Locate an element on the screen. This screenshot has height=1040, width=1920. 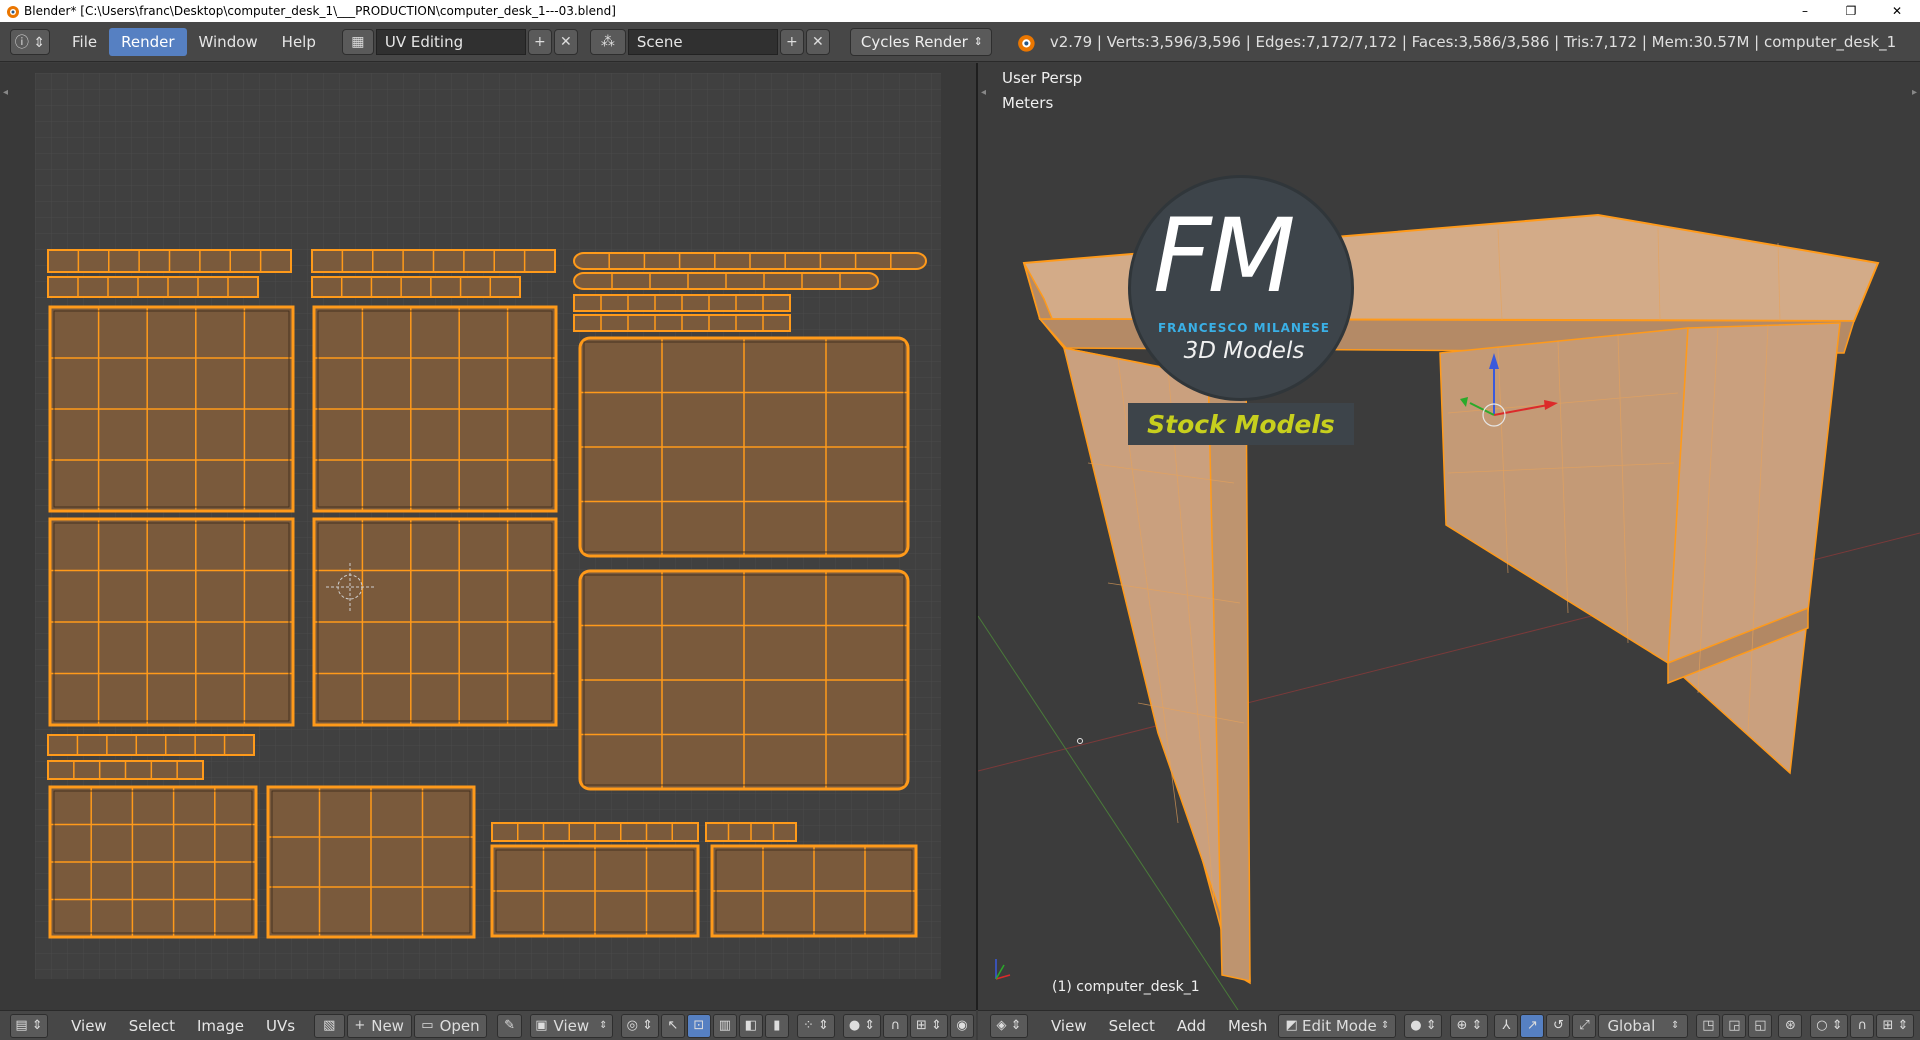
menu-file: File is located at coordinates (84, 42).